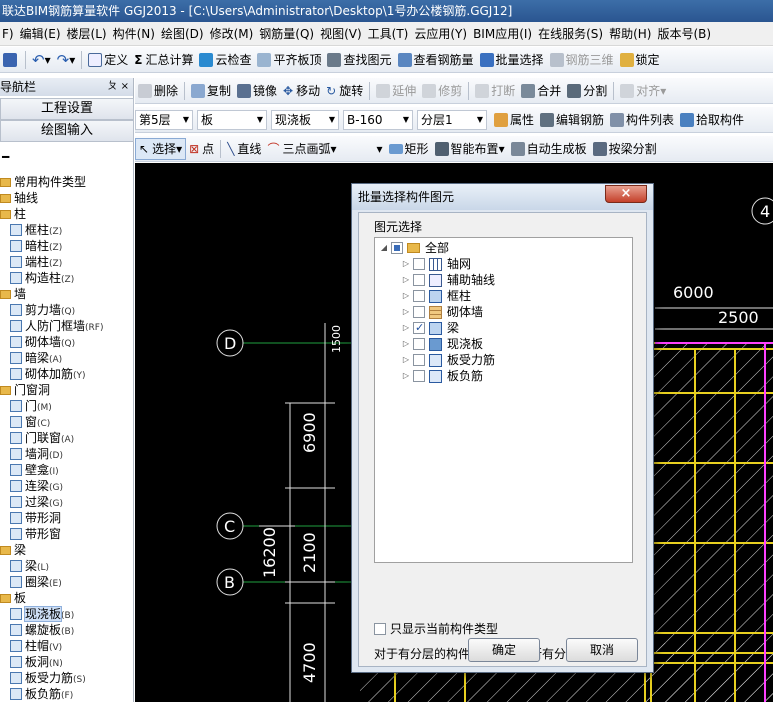 The height and width of the screenshot is (704, 773). I want to click on split-button: 分割, so click(587, 91).